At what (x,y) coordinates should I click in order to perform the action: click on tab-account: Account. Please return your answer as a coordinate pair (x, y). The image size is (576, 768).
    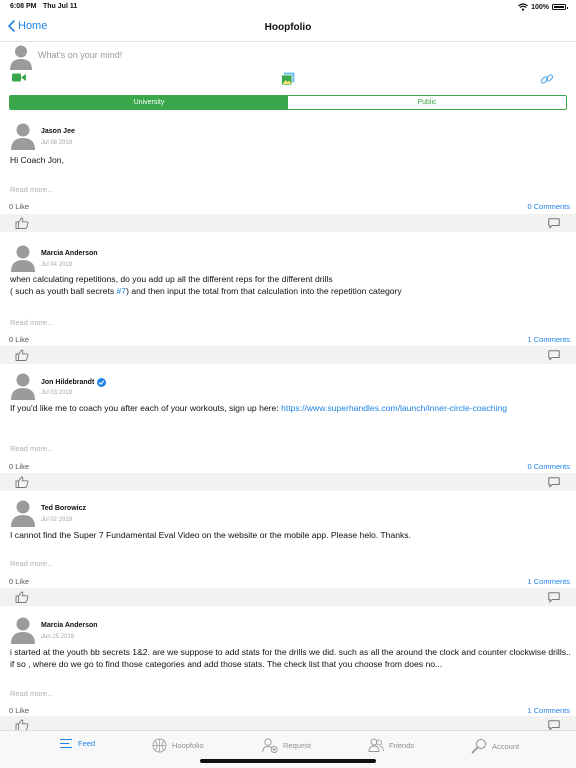
    Looking at the image, I should click on (495, 746).